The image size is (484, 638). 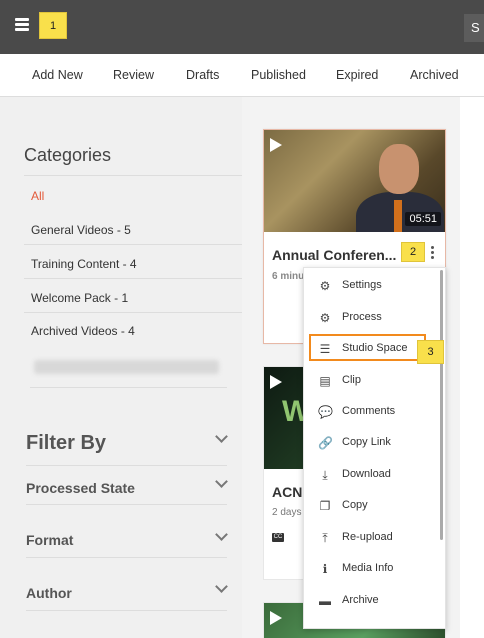 I want to click on menu-item-process: ⚙ Process, so click(x=374, y=318).